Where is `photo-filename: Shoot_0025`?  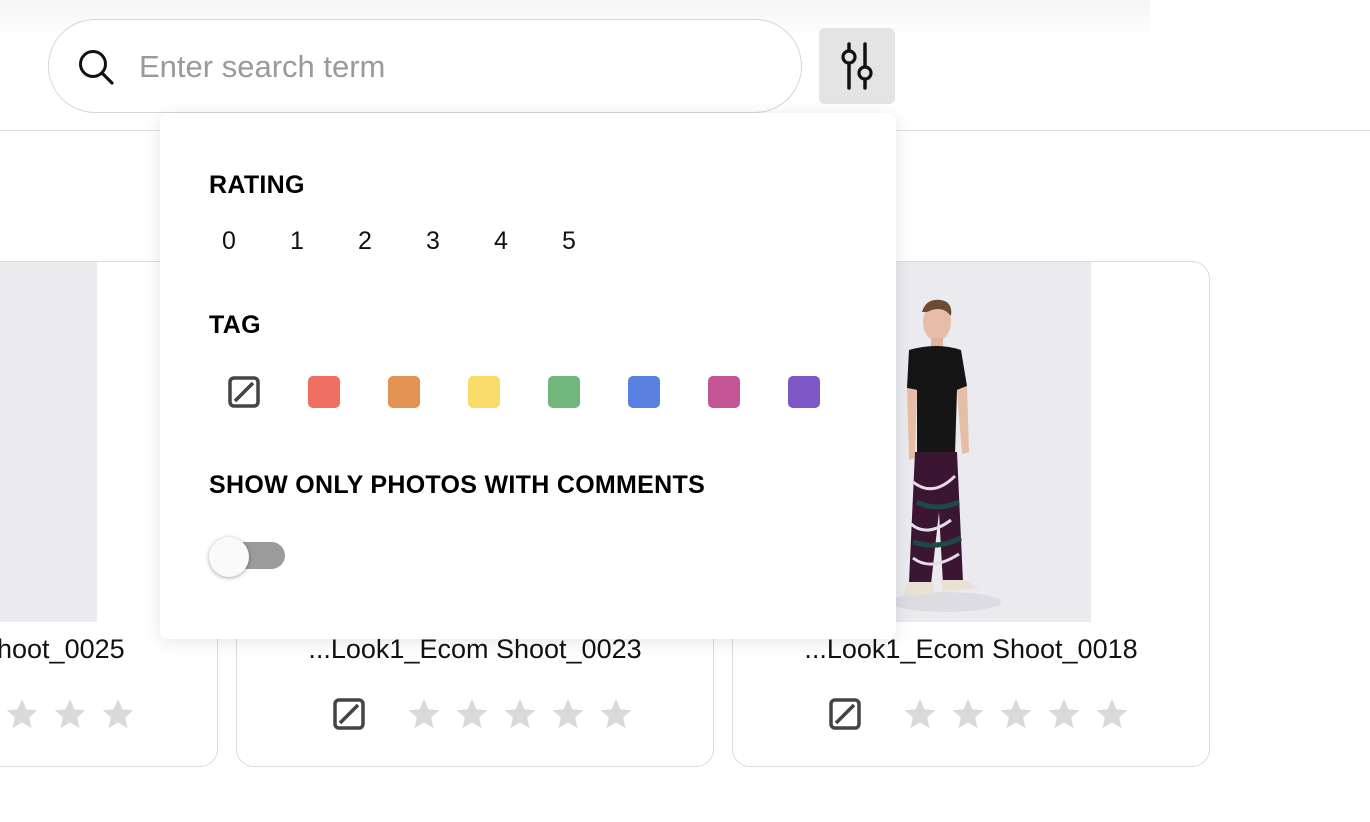
photo-filename: Shoot_0025 is located at coordinates (62, 649).